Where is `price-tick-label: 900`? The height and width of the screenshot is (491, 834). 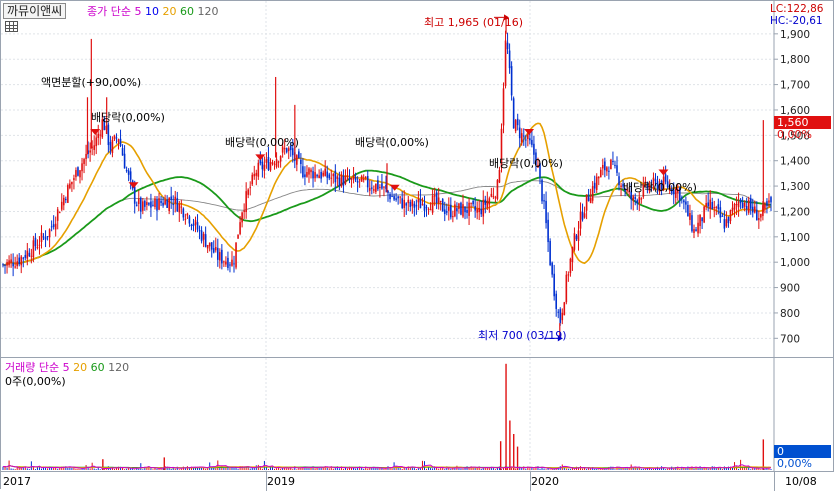 price-tick-label: 900 is located at coordinates (790, 289).